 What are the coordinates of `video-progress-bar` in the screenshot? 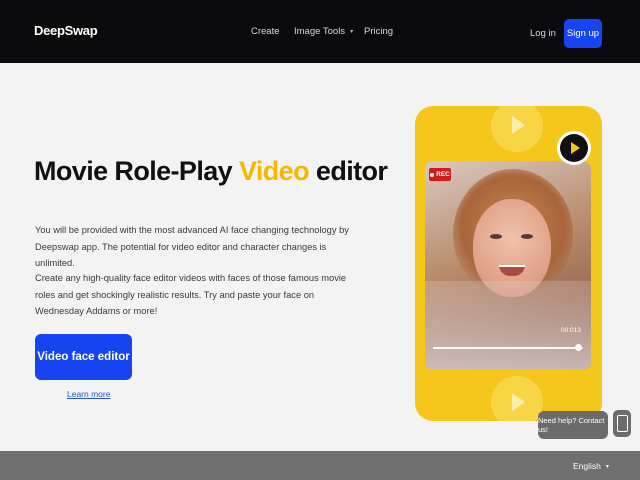 It's located at (508, 347).